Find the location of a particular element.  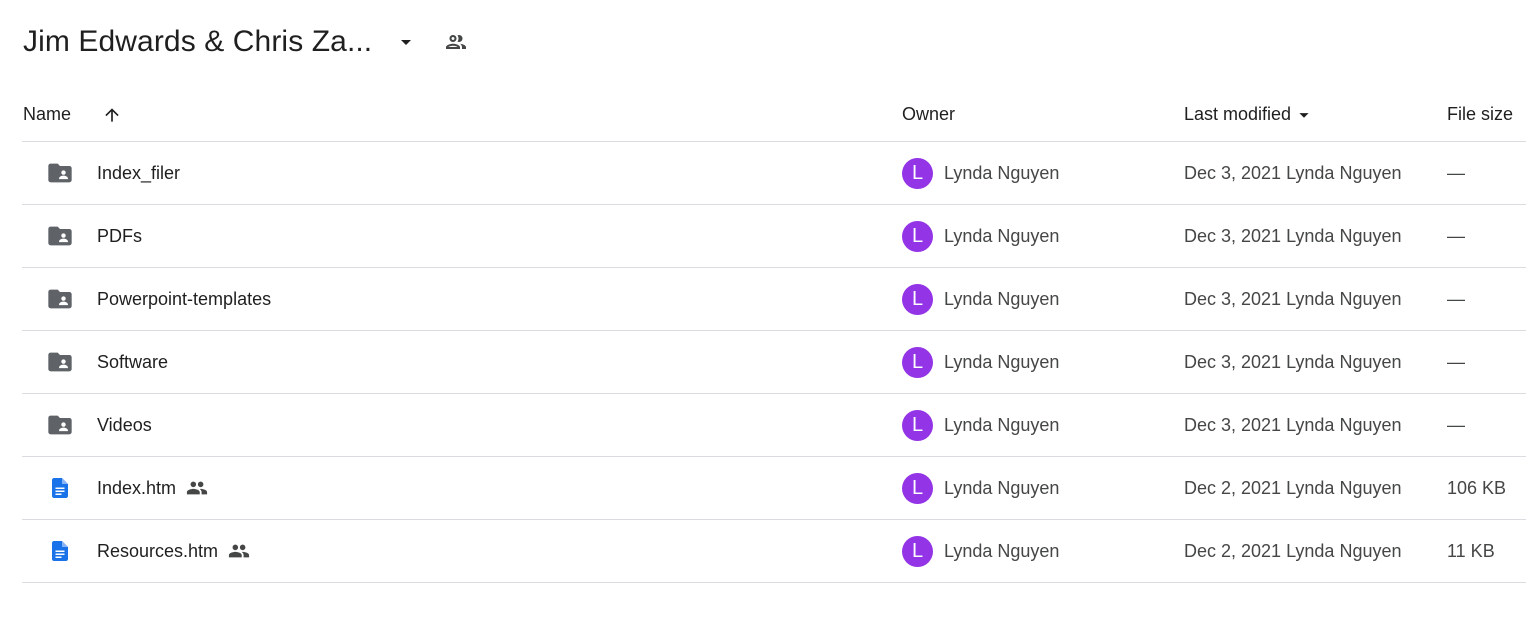

file-name: Videos is located at coordinates (124, 424).